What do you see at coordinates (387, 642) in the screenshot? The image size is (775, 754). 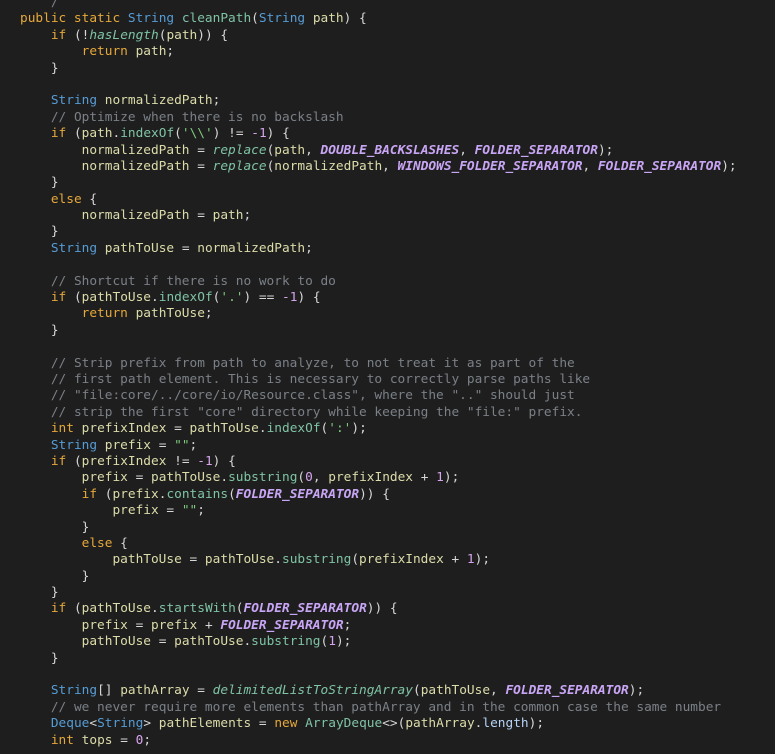 I see `code-line: pathToUse = pathToUse.substring(1);` at bounding box center [387, 642].